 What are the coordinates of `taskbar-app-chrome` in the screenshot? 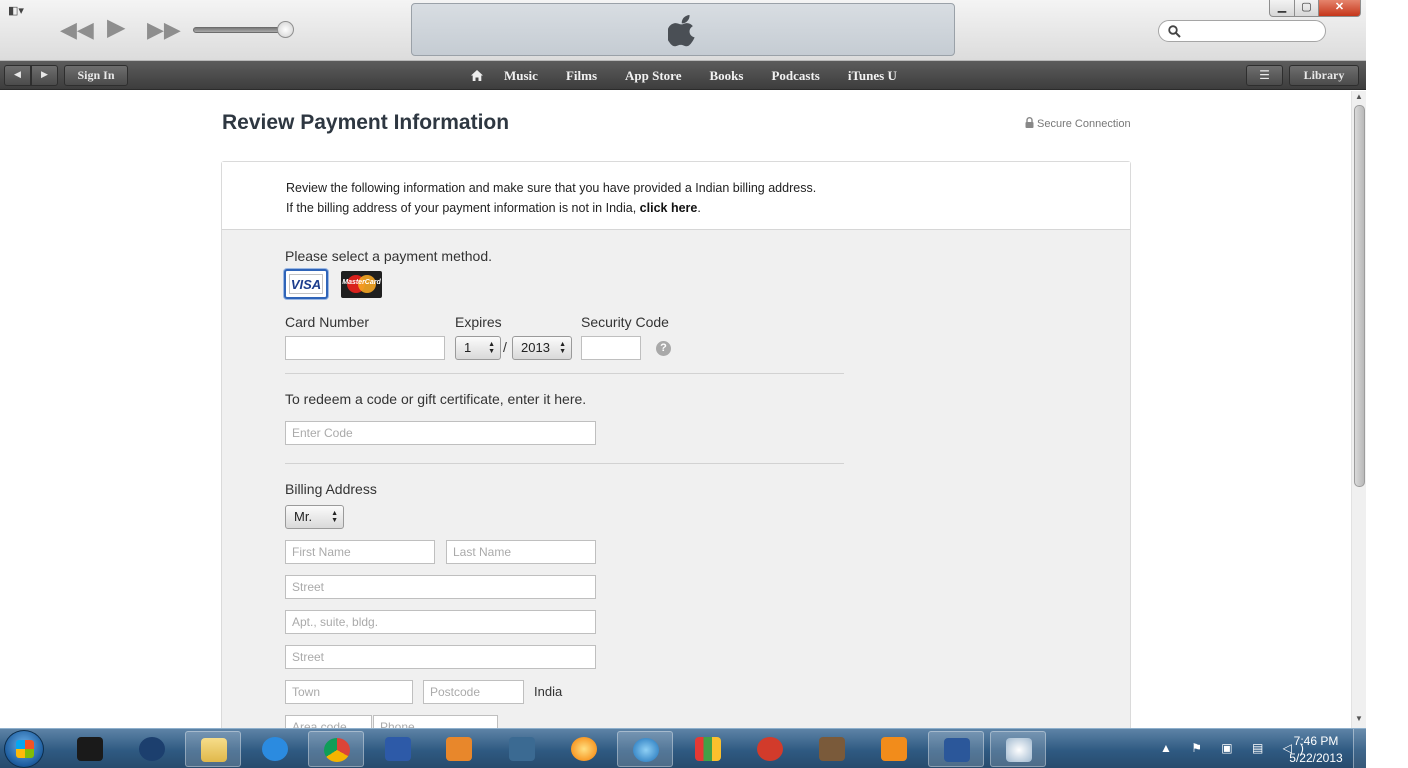 It's located at (336, 749).